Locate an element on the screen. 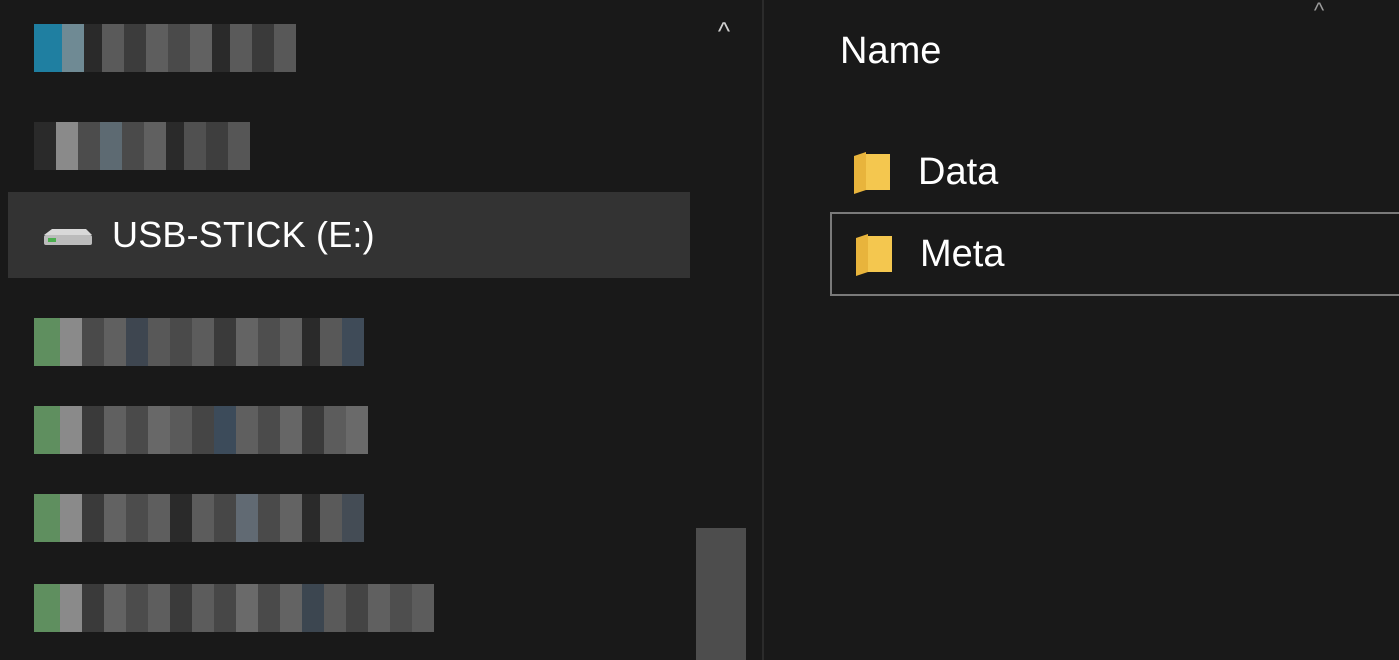  scroll-up-icon: ^ is located at coordinates (724, 31).